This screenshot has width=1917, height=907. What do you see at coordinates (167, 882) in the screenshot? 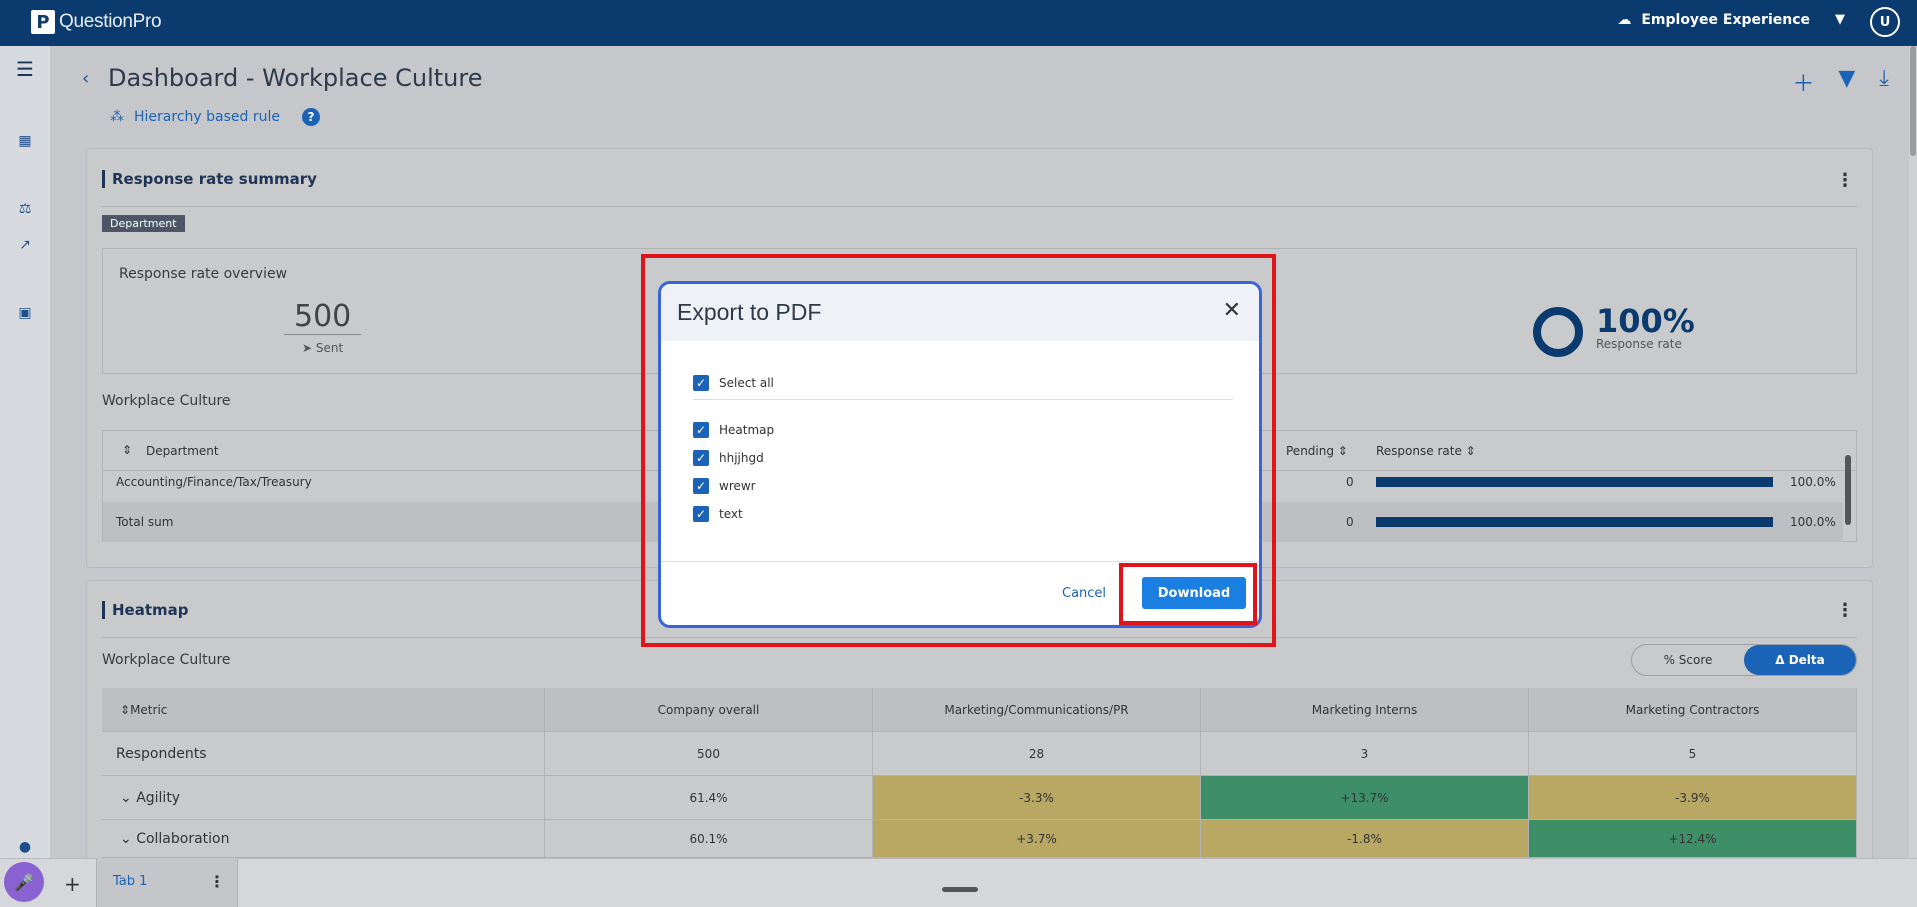
I see `tab-1: Tab 1 ⋮` at bounding box center [167, 882].